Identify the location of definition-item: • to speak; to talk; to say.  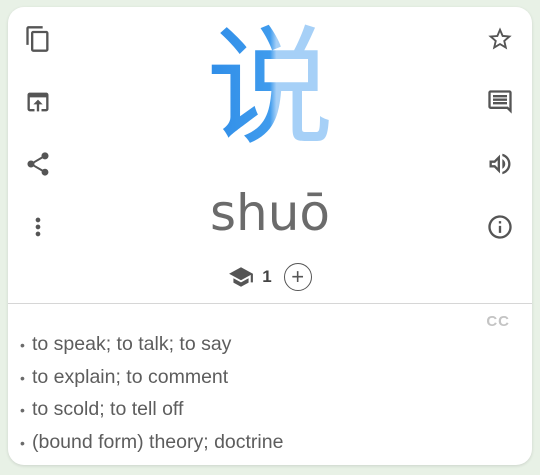
(126, 344).